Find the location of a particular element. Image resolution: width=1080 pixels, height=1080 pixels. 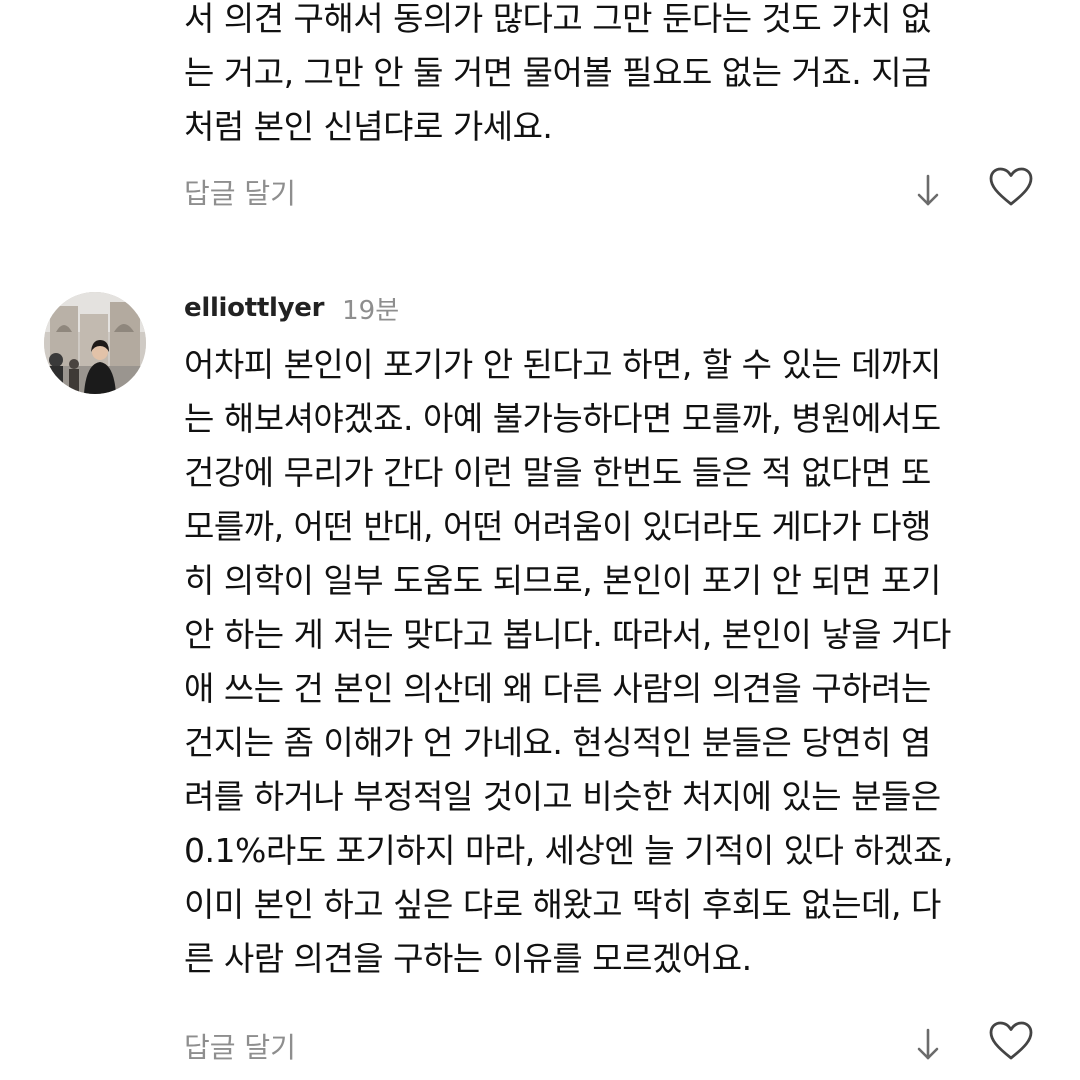

avatar is located at coordinates (95, 343).